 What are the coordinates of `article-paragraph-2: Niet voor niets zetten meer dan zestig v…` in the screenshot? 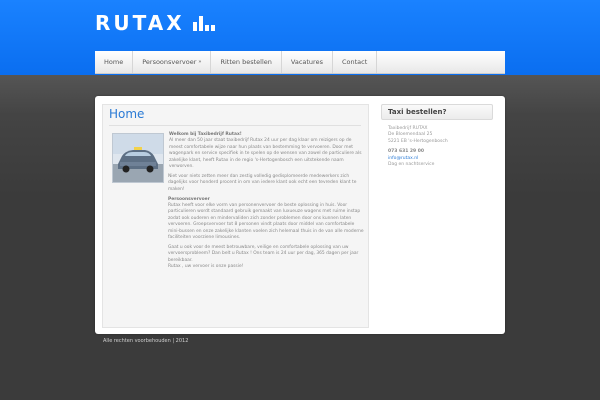 It's located at (262, 182).